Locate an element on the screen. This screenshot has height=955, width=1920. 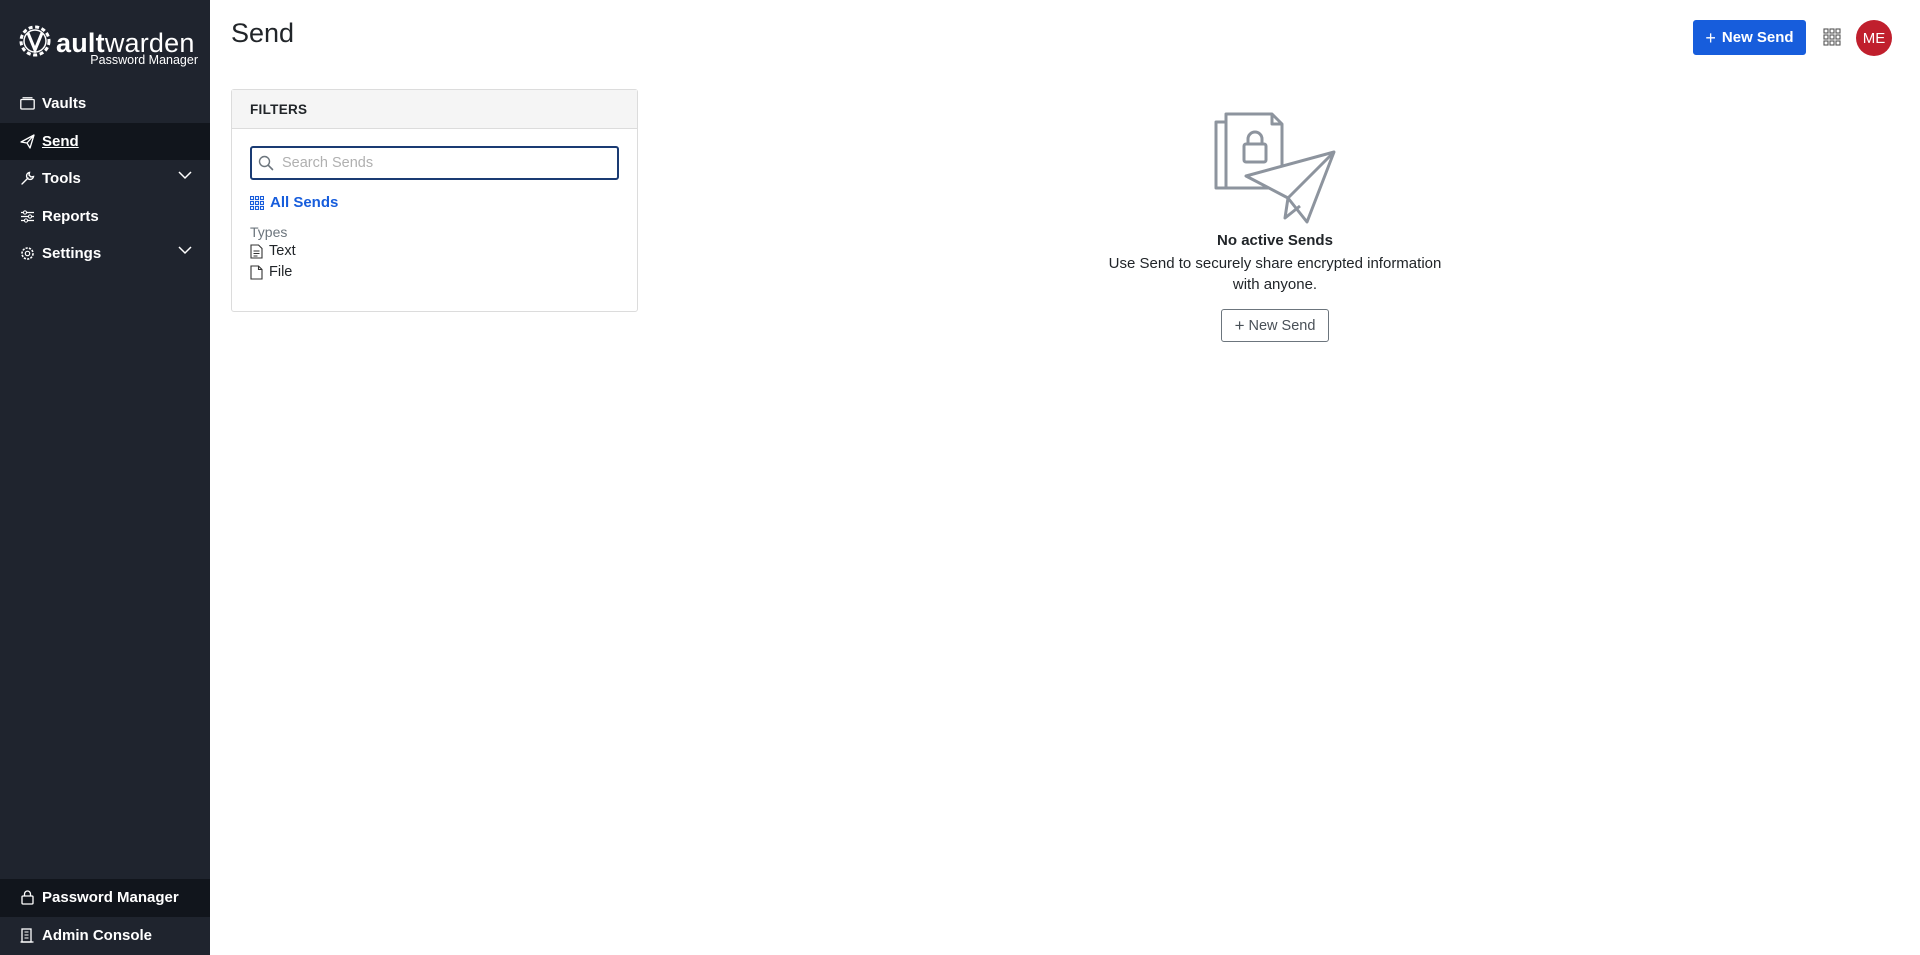
sidebar-item-label: Password Manager is located at coordinates (110, 898).